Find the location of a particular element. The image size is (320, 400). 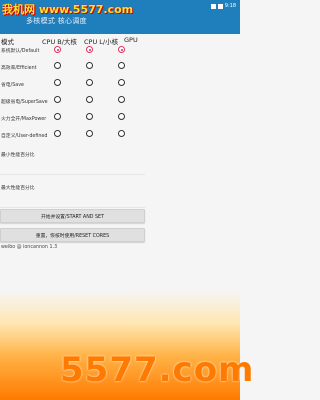

watermark-bottom: 5577.com is located at coordinates (157, 370).